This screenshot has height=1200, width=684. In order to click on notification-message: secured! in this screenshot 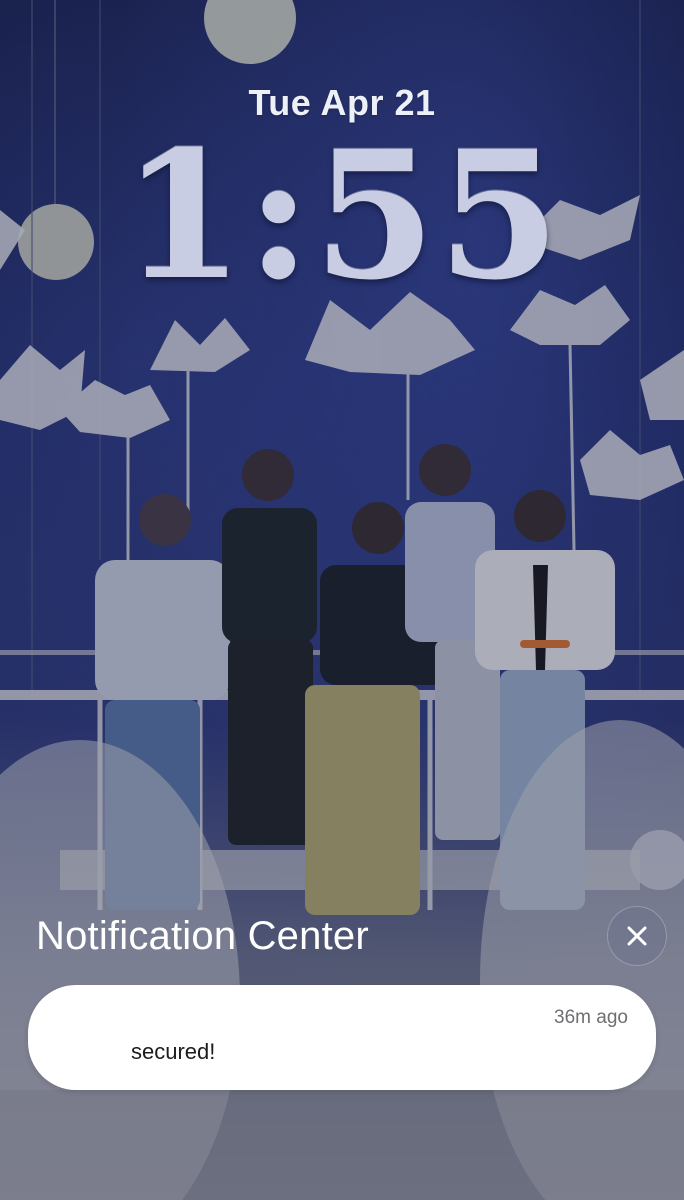, I will do `click(173, 1051)`.